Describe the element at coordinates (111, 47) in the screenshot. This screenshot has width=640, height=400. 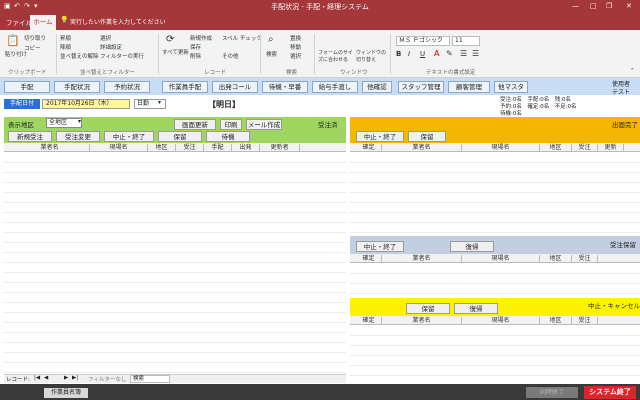
I see `filter-advanced-button: 詳細設定` at that location.